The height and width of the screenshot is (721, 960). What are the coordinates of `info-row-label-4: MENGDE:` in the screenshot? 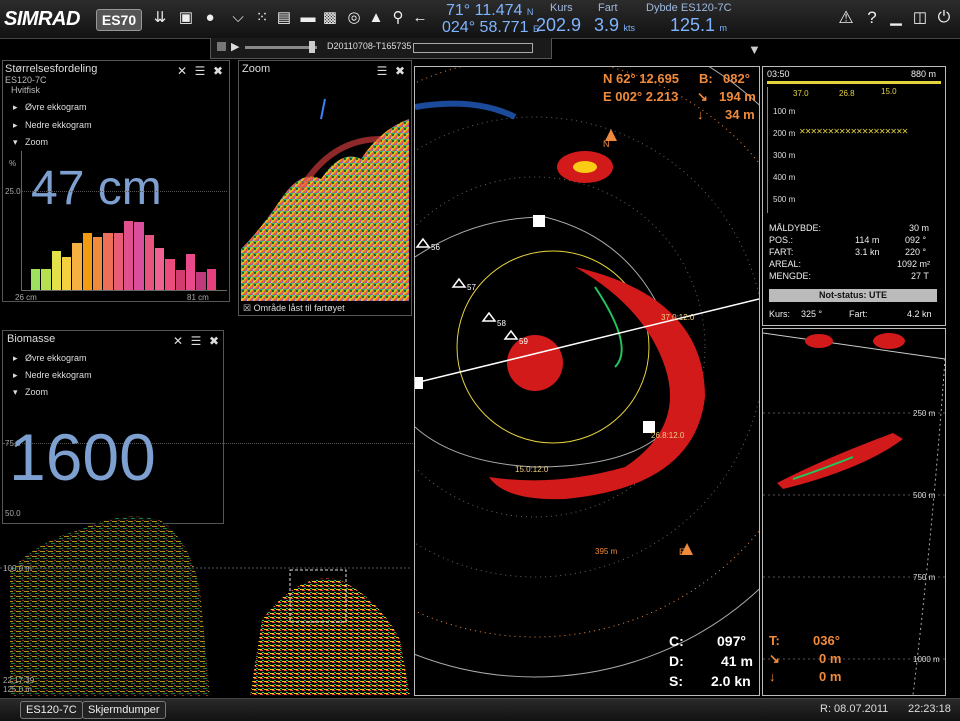 It's located at (790, 276).